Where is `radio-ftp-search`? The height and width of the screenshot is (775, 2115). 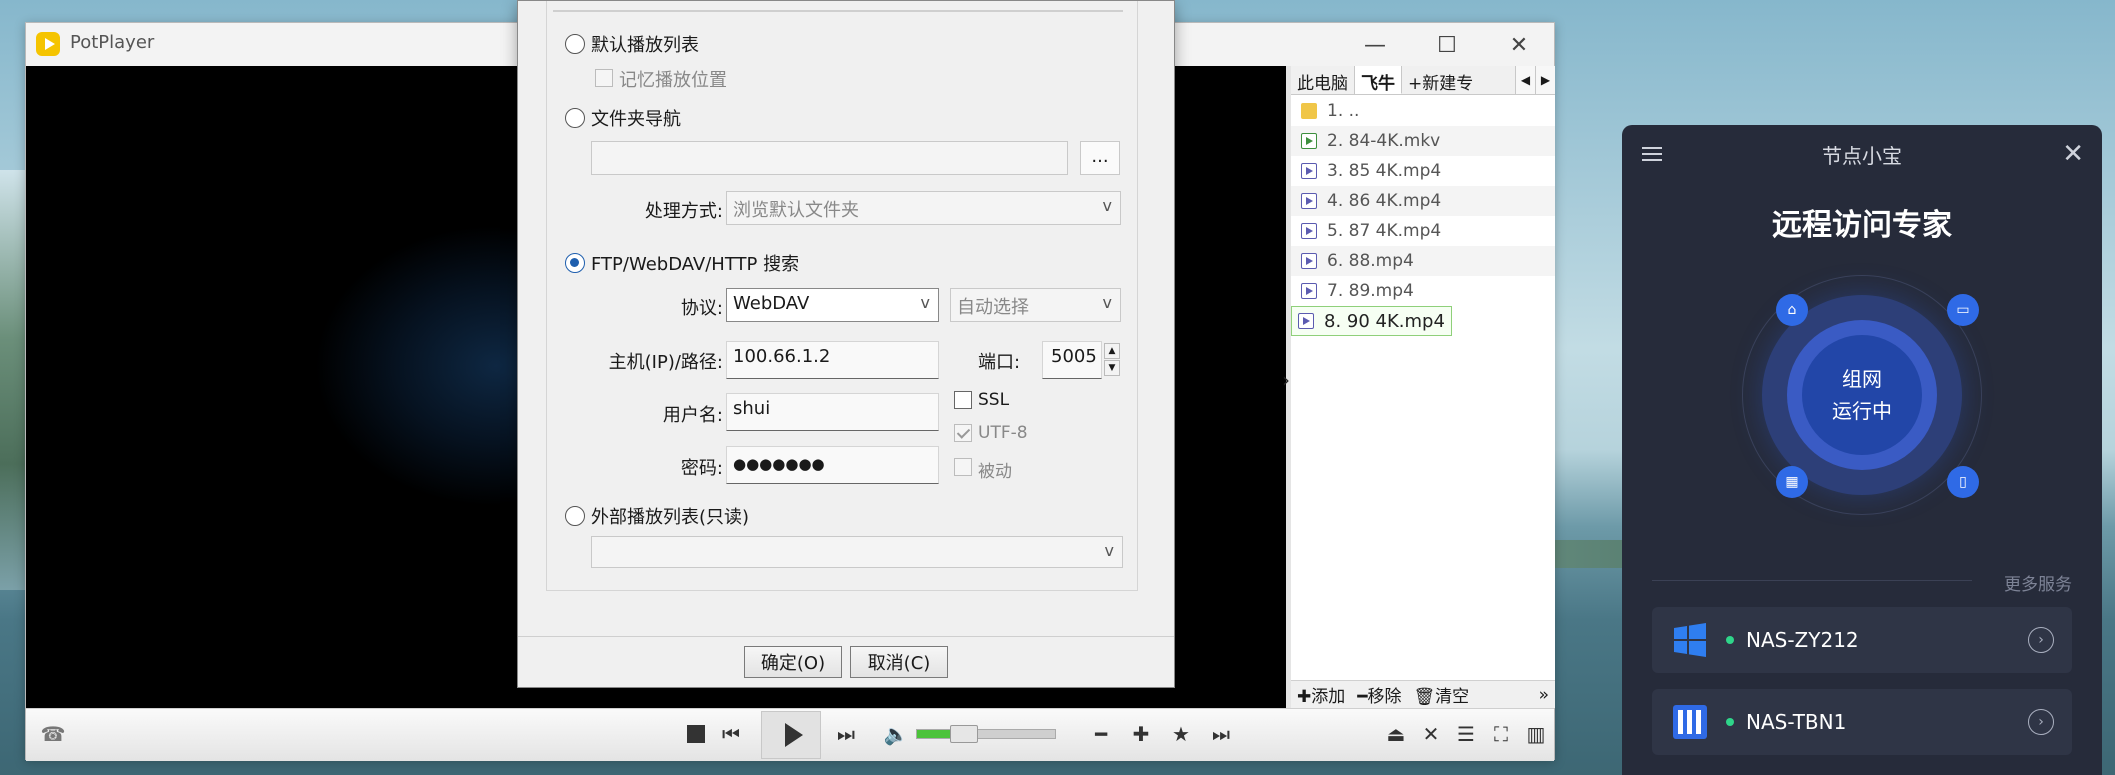 radio-ftp-search is located at coordinates (575, 263).